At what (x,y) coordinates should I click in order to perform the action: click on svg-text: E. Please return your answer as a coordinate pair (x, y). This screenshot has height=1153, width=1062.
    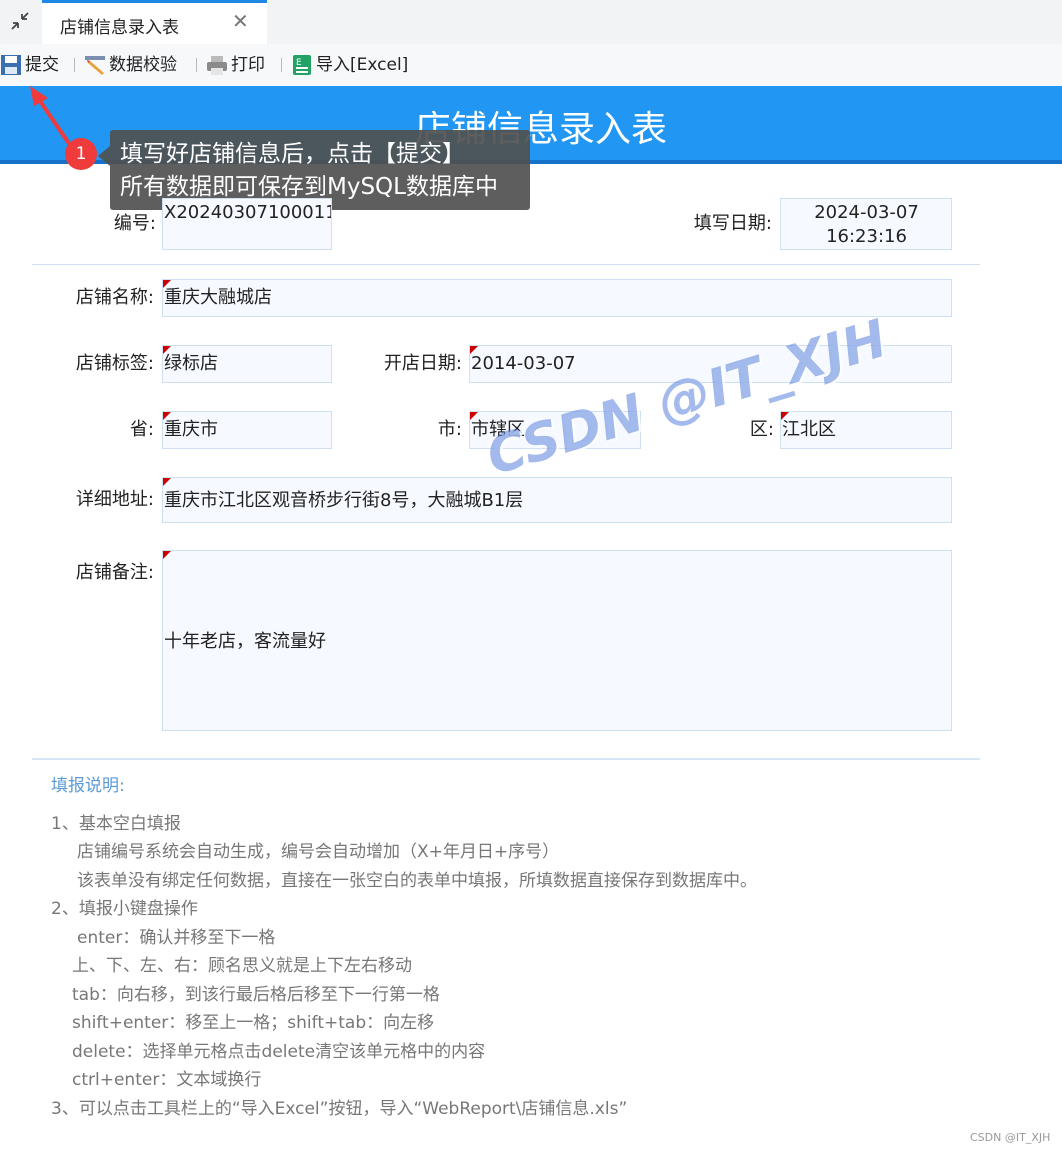
    Looking at the image, I should click on (299, 63).